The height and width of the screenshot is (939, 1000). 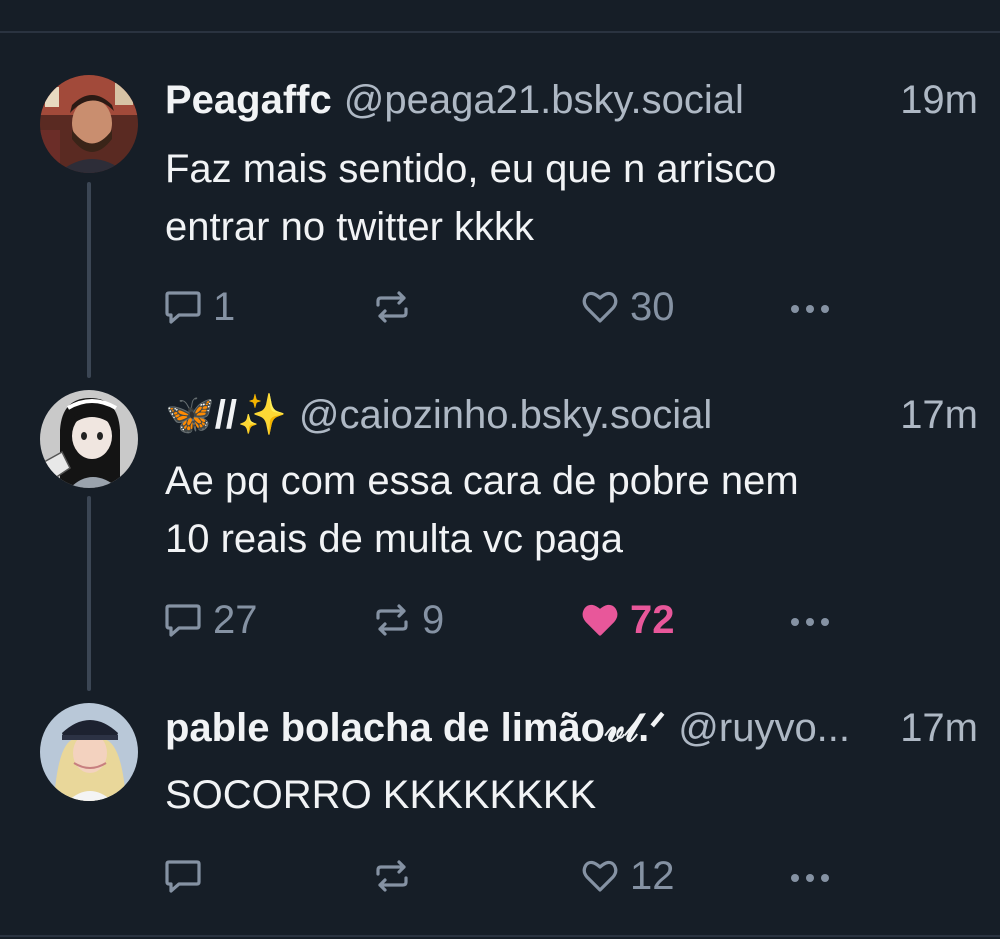 I want to click on post-text-line: SOCORRO KKKKKKKK, so click(x=381, y=795).